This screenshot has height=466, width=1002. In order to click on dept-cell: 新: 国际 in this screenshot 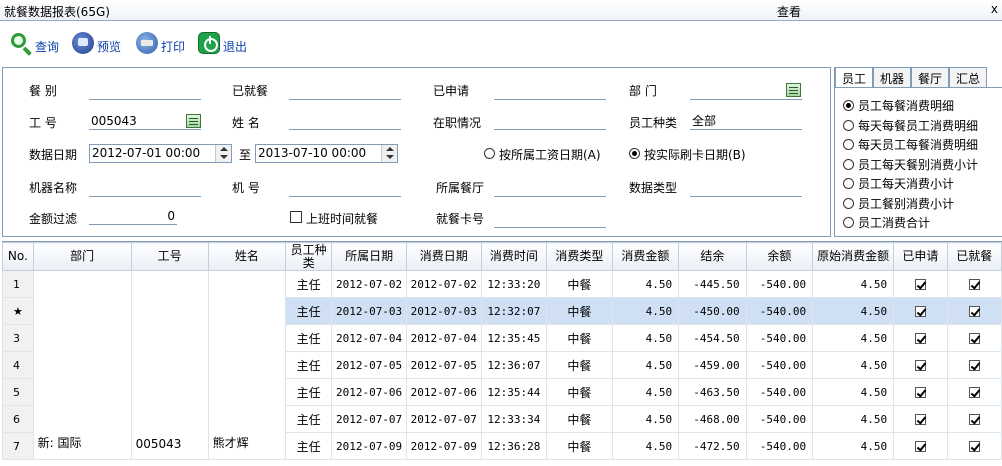, I will do `click(82, 365)`.